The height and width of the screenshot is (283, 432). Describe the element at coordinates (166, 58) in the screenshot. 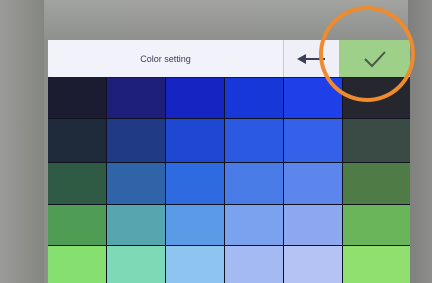

I see `page-title: Color setting` at that location.